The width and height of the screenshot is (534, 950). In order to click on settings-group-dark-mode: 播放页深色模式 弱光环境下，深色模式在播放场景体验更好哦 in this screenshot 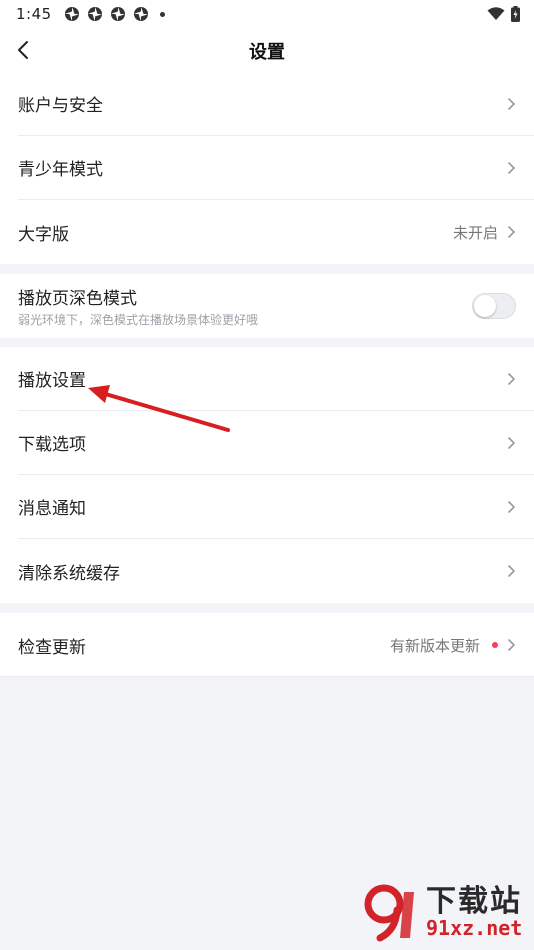, I will do `click(267, 306)`.